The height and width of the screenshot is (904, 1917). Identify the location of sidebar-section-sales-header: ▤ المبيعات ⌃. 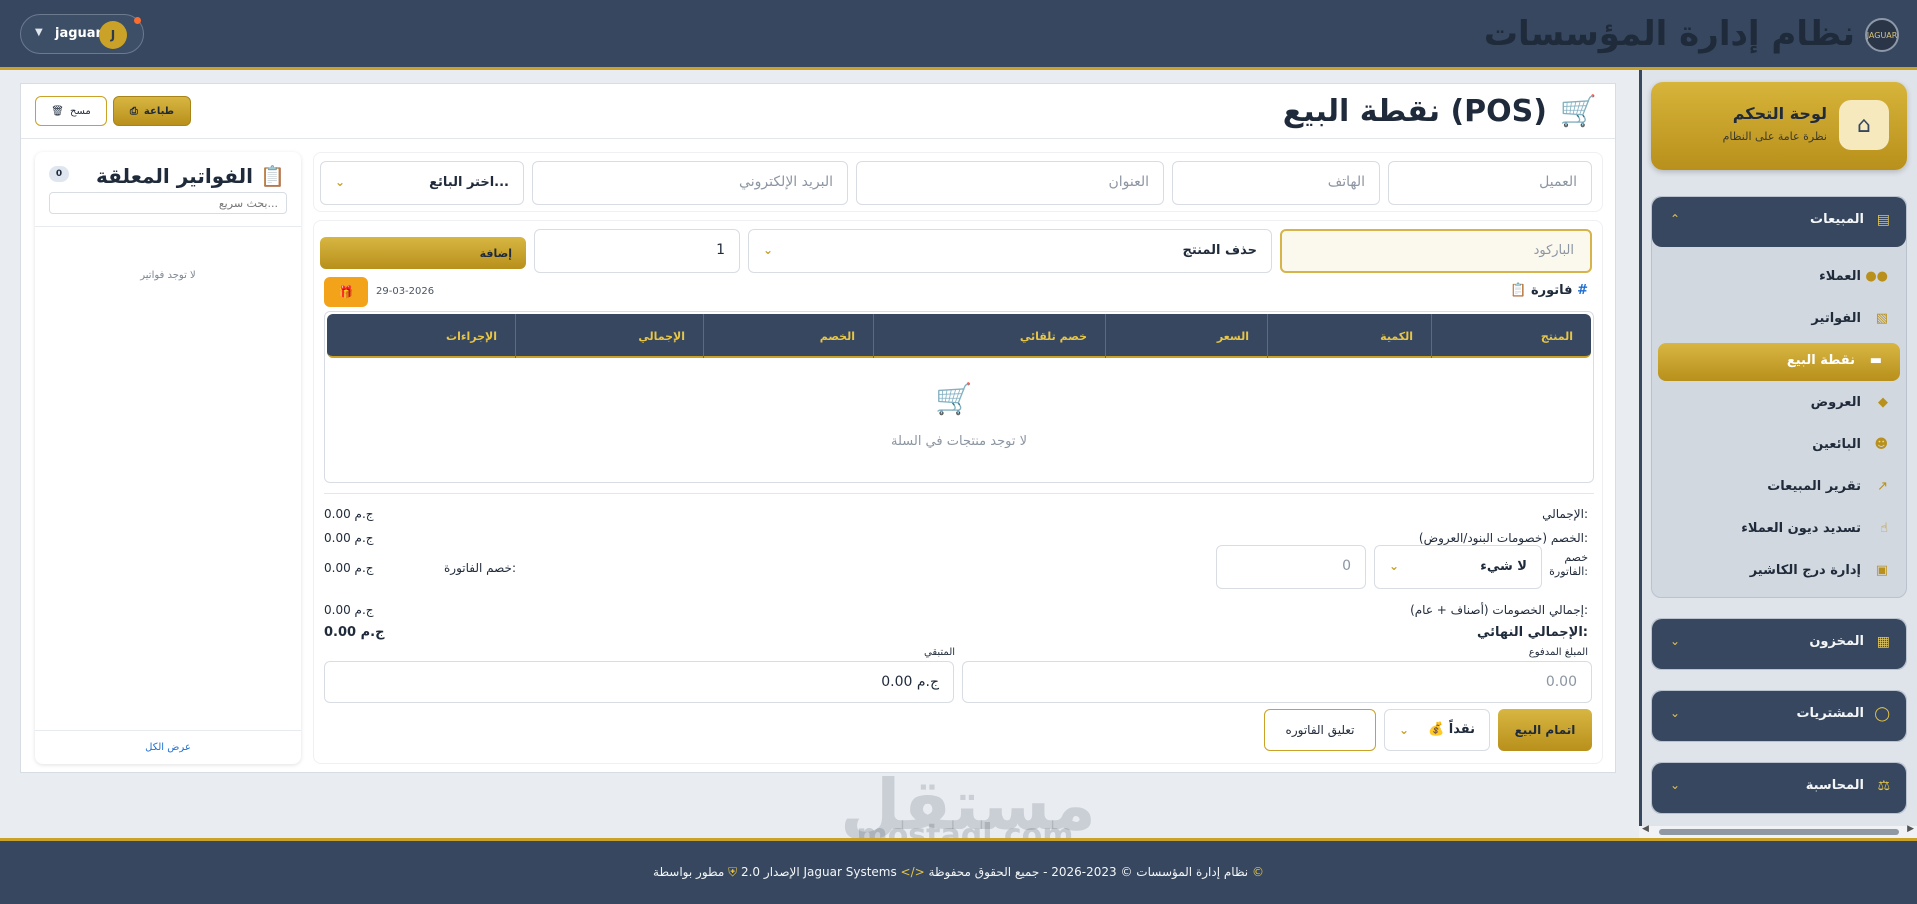
(1779, 222).